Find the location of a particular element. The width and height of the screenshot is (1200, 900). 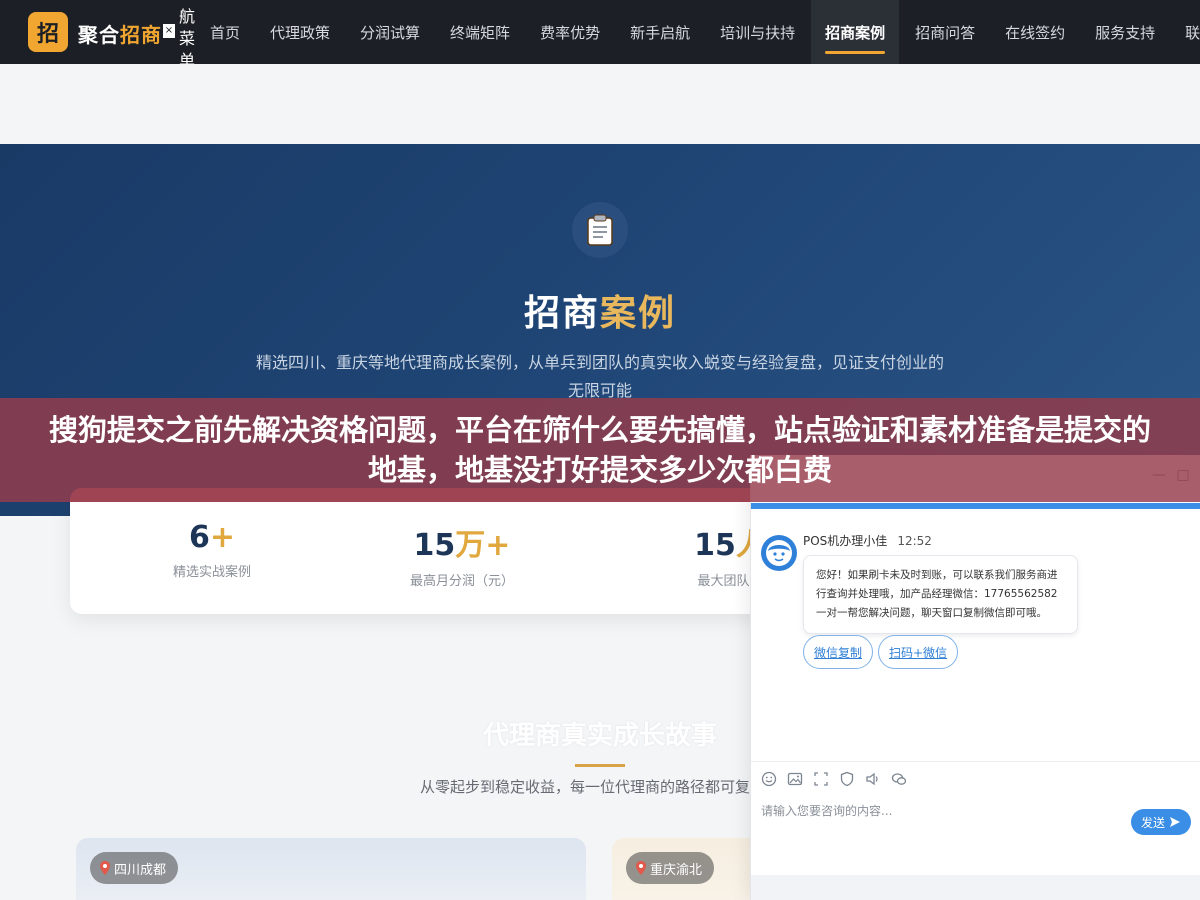

sound-icon is located at coordinates (873, 779).